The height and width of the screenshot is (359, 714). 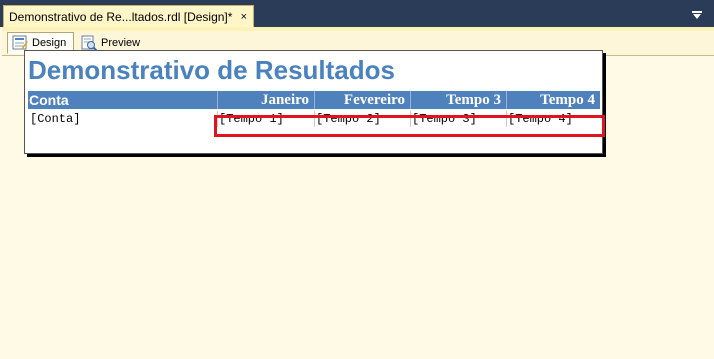 What do you see at coordinates (553, 119) in the screenshot?
I see `detail-cell-tempo-4: [Tempo 4]` at bounding box center [553, 119].